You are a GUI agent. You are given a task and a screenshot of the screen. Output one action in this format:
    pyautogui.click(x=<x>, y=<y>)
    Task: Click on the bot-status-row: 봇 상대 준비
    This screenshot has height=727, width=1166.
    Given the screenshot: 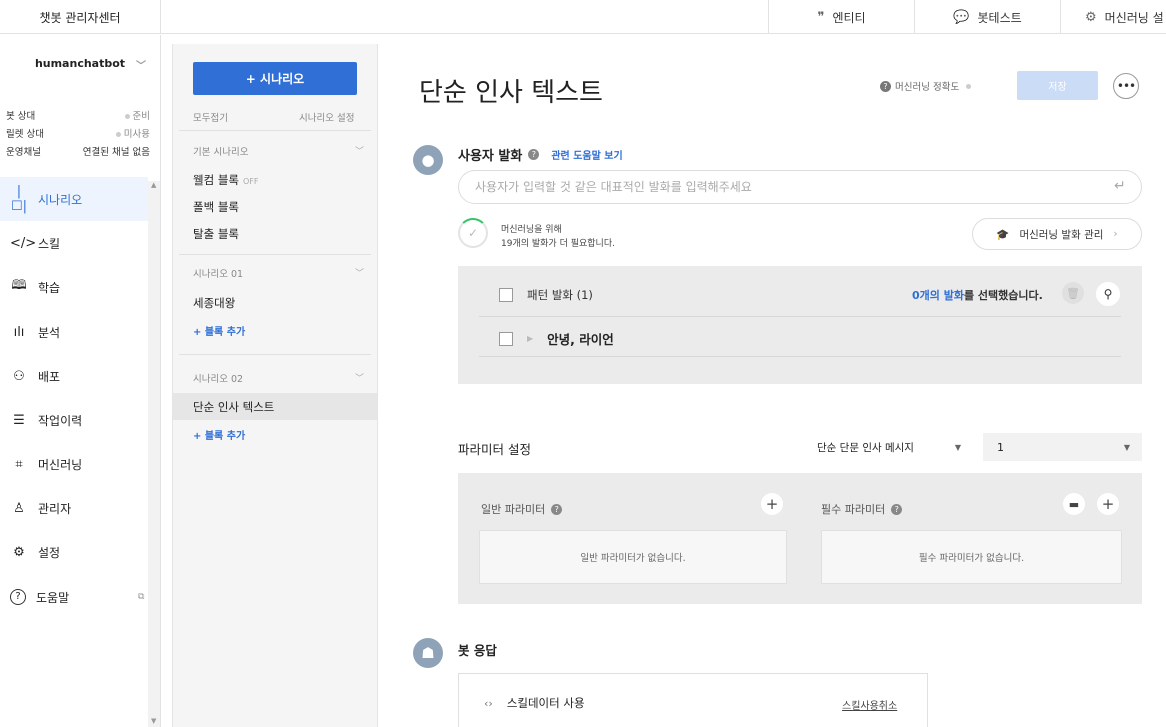 What is the action you would take?
    pyautogui.click(x=78, y=116)
    